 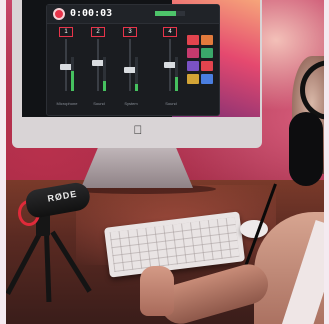 What do you see at coordinates (98, 32) in the screenshot?
I see `channel-number-badge: 2` at bounding box center [98, 32].